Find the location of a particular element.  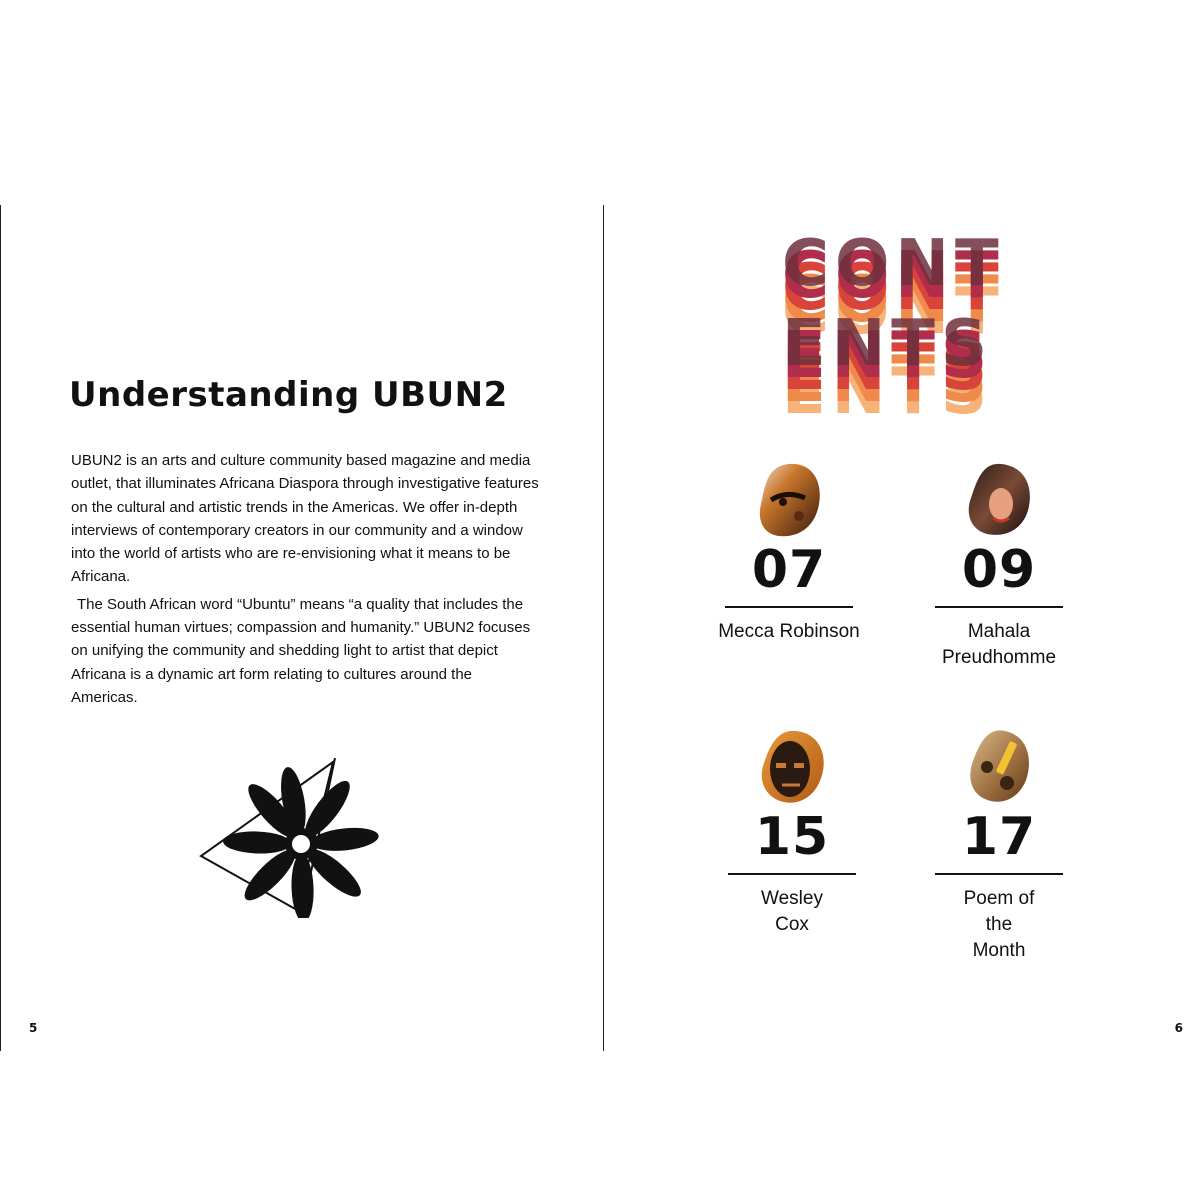

contents-entry-17: 17 Poem of the Month is located at coordinates (999, 845).